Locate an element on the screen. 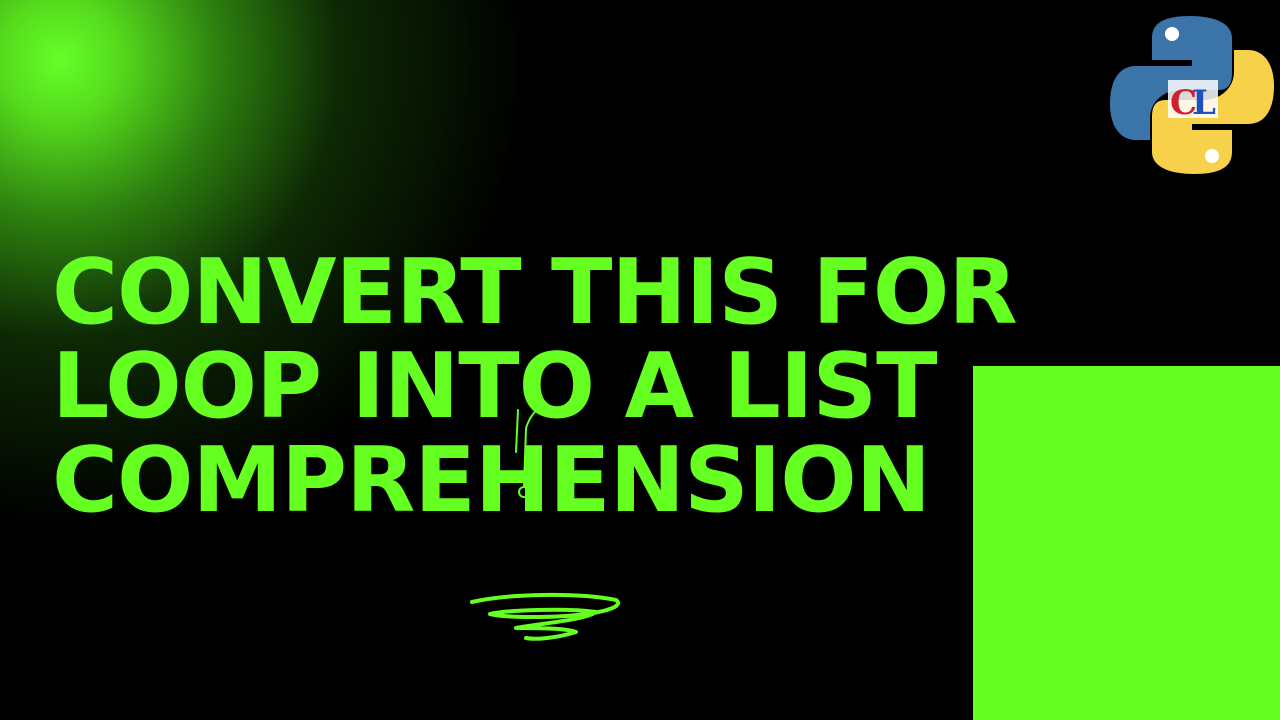 This screenshot has width=1280, height=720. python-logo-icon: C L is located at coordinates (1192, 95).